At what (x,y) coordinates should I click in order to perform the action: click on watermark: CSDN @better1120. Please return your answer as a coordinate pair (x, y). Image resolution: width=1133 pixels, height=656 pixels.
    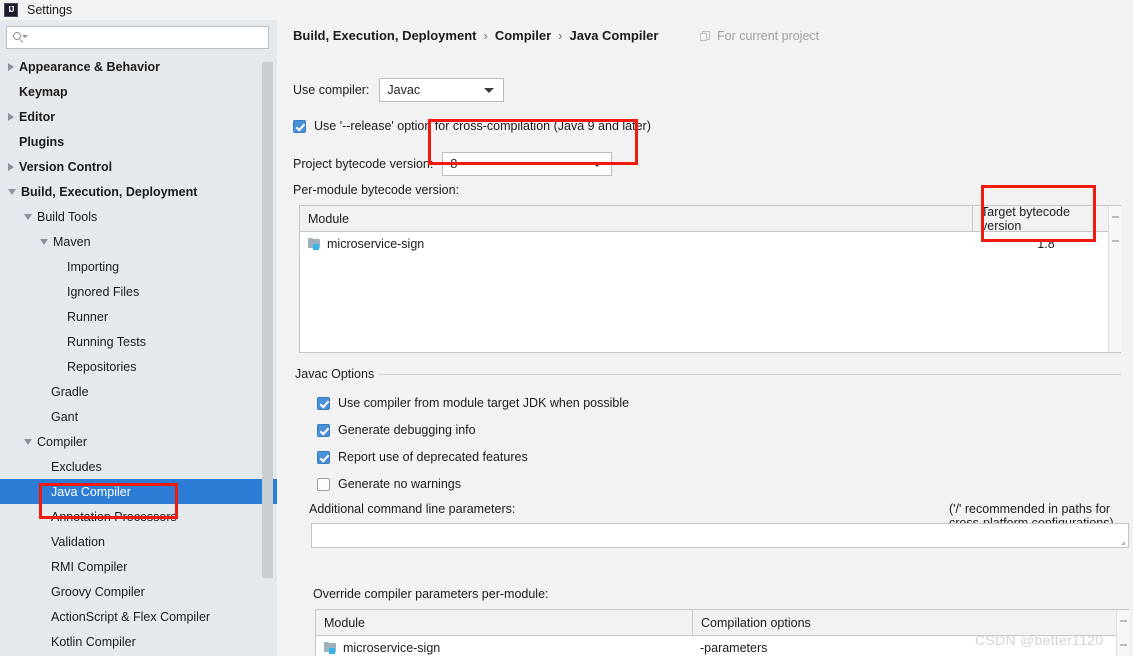
    Looking at the image, I should click on (1039, 640).